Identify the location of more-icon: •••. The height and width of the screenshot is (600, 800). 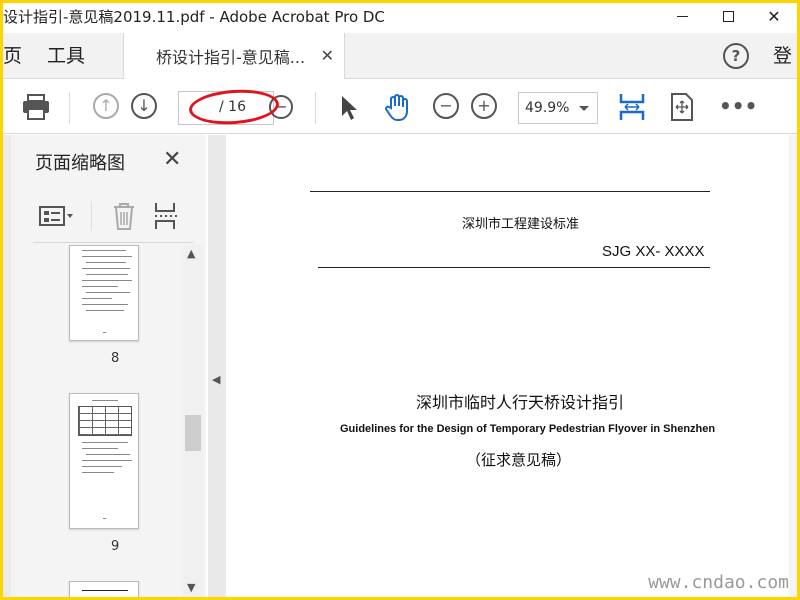
(738, 106).